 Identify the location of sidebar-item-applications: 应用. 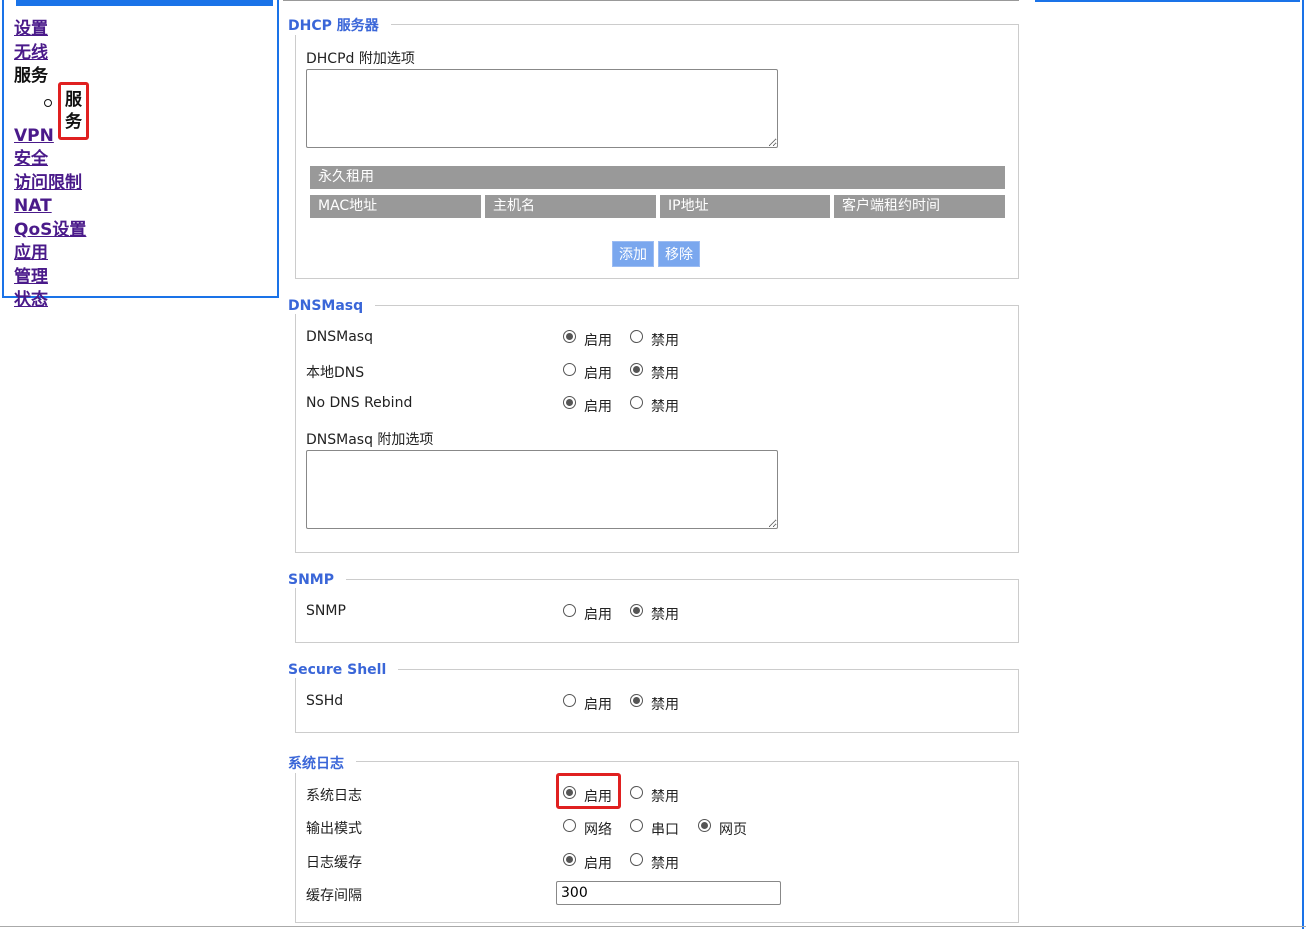
(50, 254).